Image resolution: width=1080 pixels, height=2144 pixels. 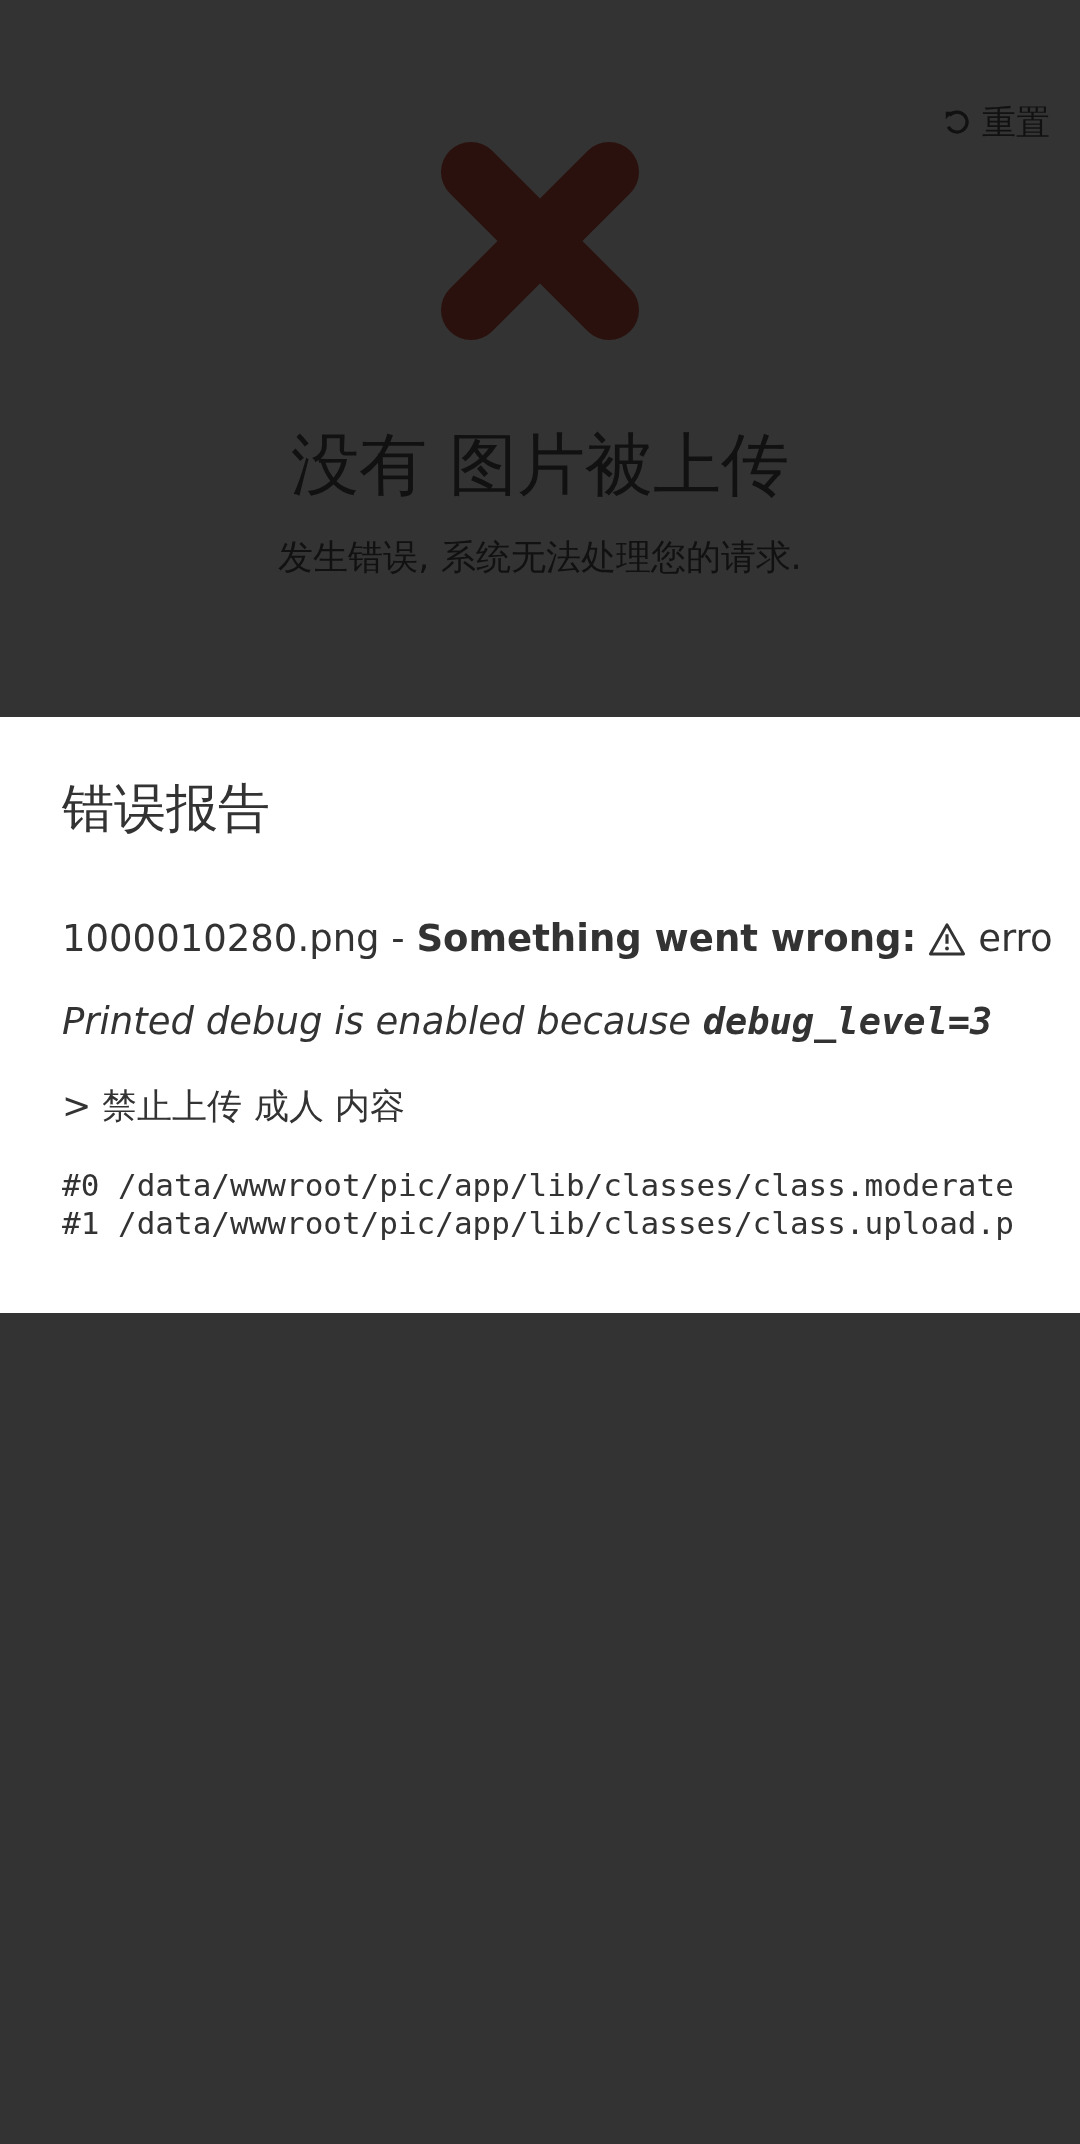 I want to click on trace-line: #0 /data/wwwroot/pic/app/lib/classes/class.moderate, so click(x=538, y=1185).